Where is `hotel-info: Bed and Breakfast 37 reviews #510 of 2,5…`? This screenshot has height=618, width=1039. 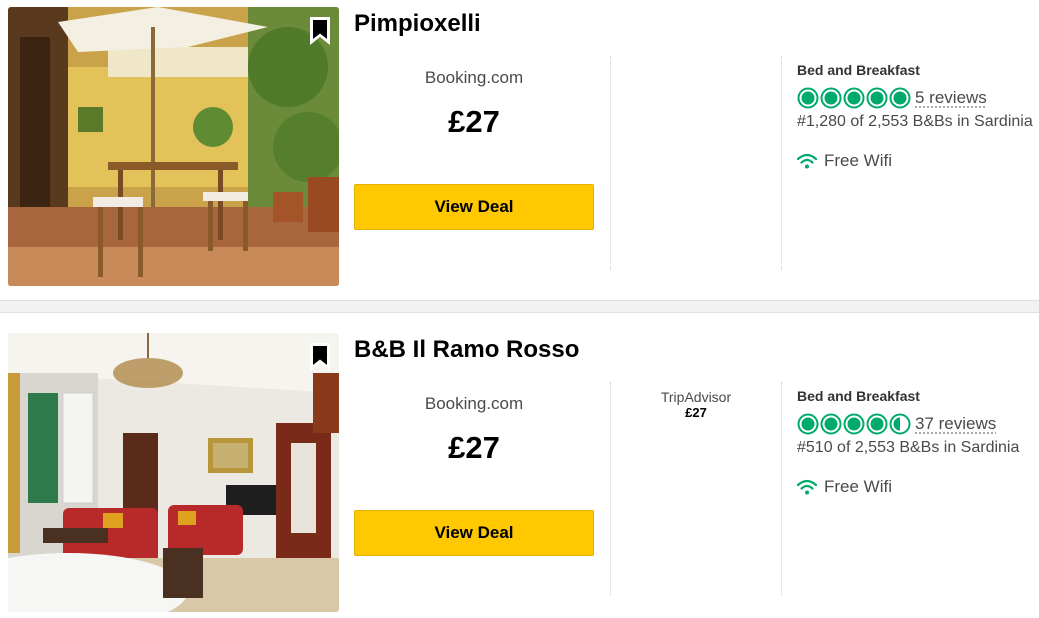 hotel-info: Bed and Breakfast 37 reviews #510 of 2,5… is located at coordinates (918, 442).